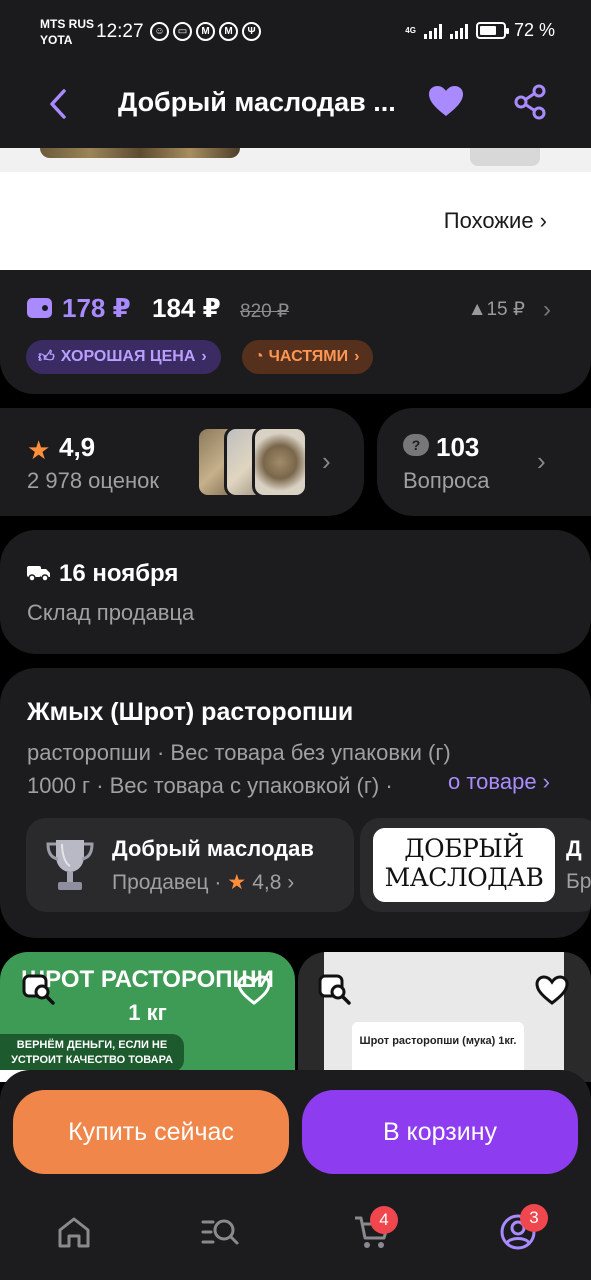 The width and height of the screenshot is (591, 1280). Describe the element at coordinates (295, 33) in the screenshot. I see `status-bar: MTS RUS YOTA 12:27 ☺ ▭ M M Ψ 4G 72 %` at that location.